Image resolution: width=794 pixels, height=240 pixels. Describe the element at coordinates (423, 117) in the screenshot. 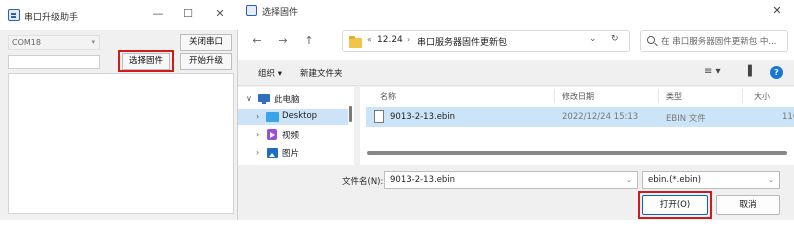

I see `file-name: 9013-2-13.ebin` at that location.